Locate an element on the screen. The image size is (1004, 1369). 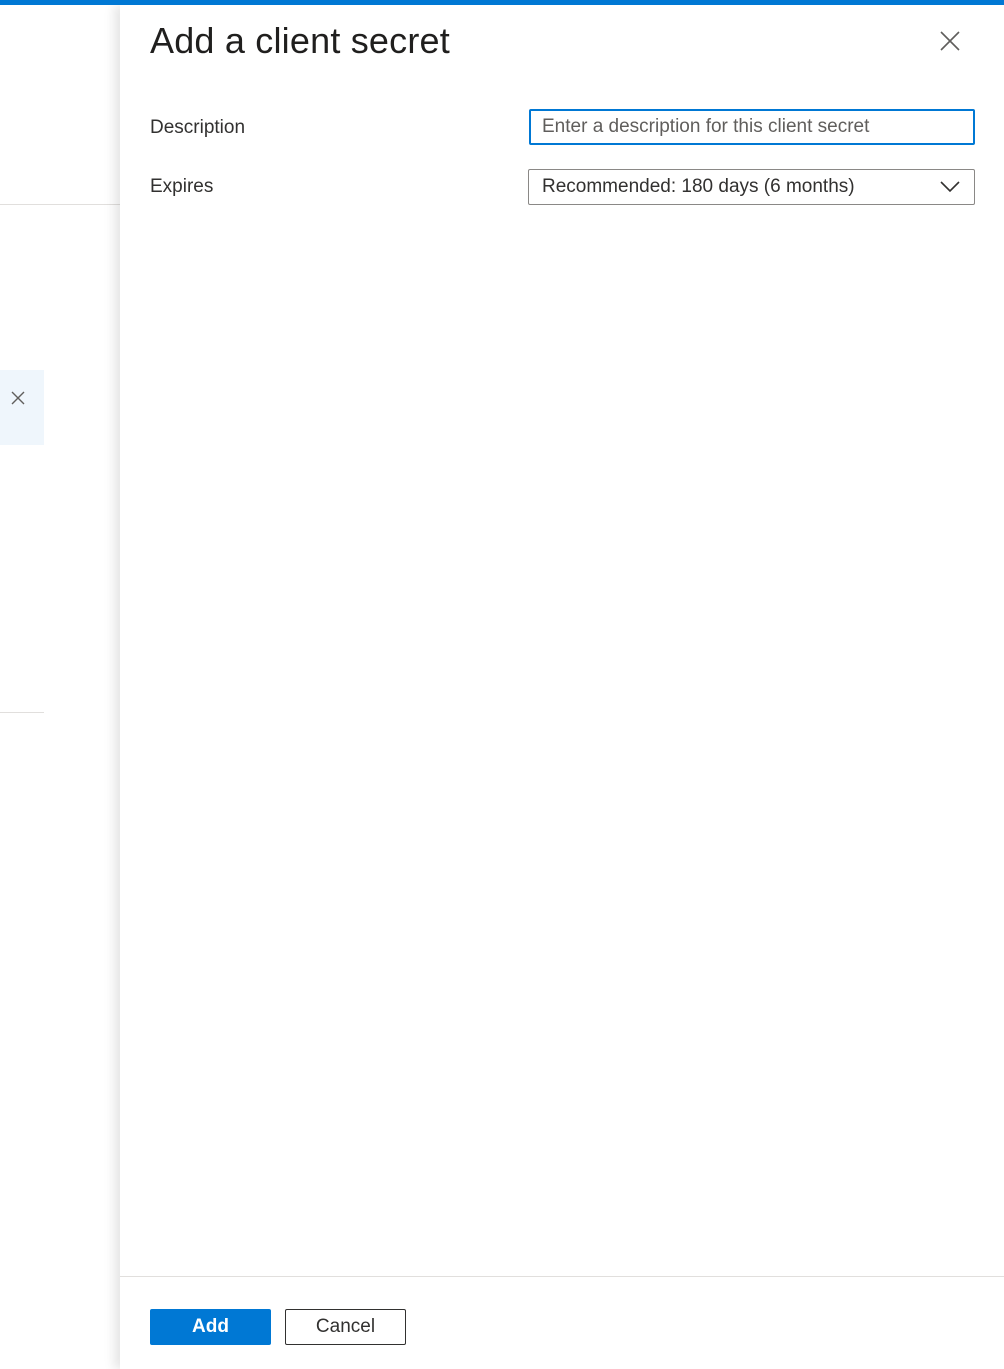
expires-label: Expires is located at coordinates (182, 186).